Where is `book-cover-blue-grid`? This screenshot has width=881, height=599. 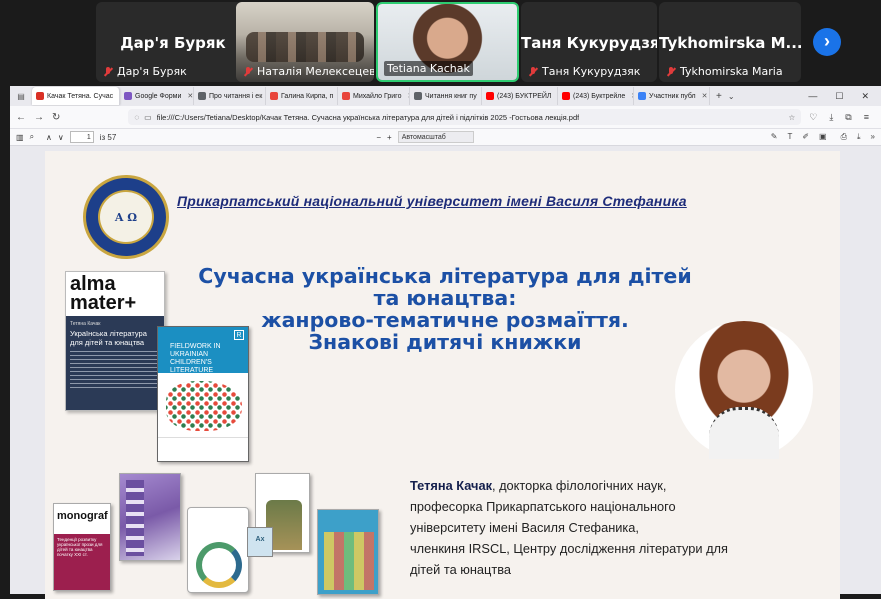 book-cover-blue-grid is located at coordinates (348, 552).